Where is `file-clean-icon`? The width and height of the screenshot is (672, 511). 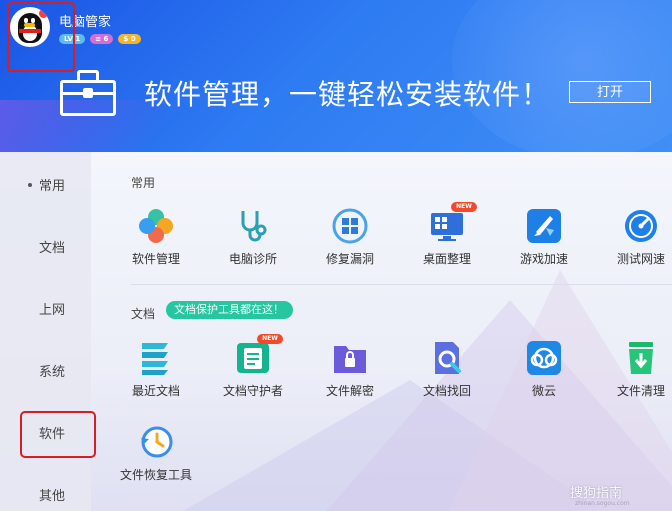
file-clean-icon is located at coordinates (641, 358).